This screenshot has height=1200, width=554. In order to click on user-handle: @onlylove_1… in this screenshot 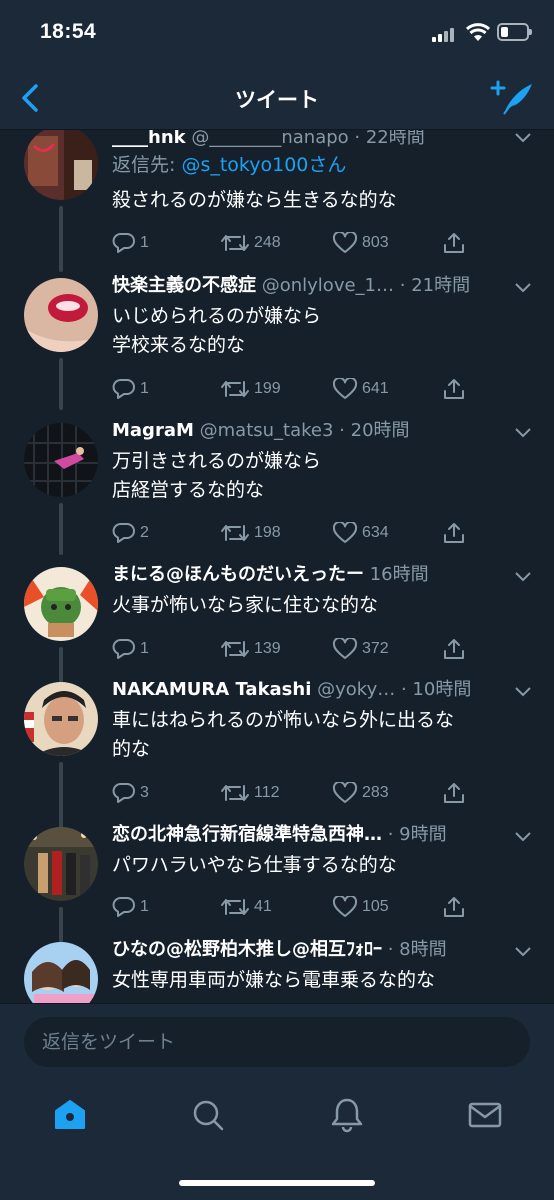, I will do `click(328, 285)`.